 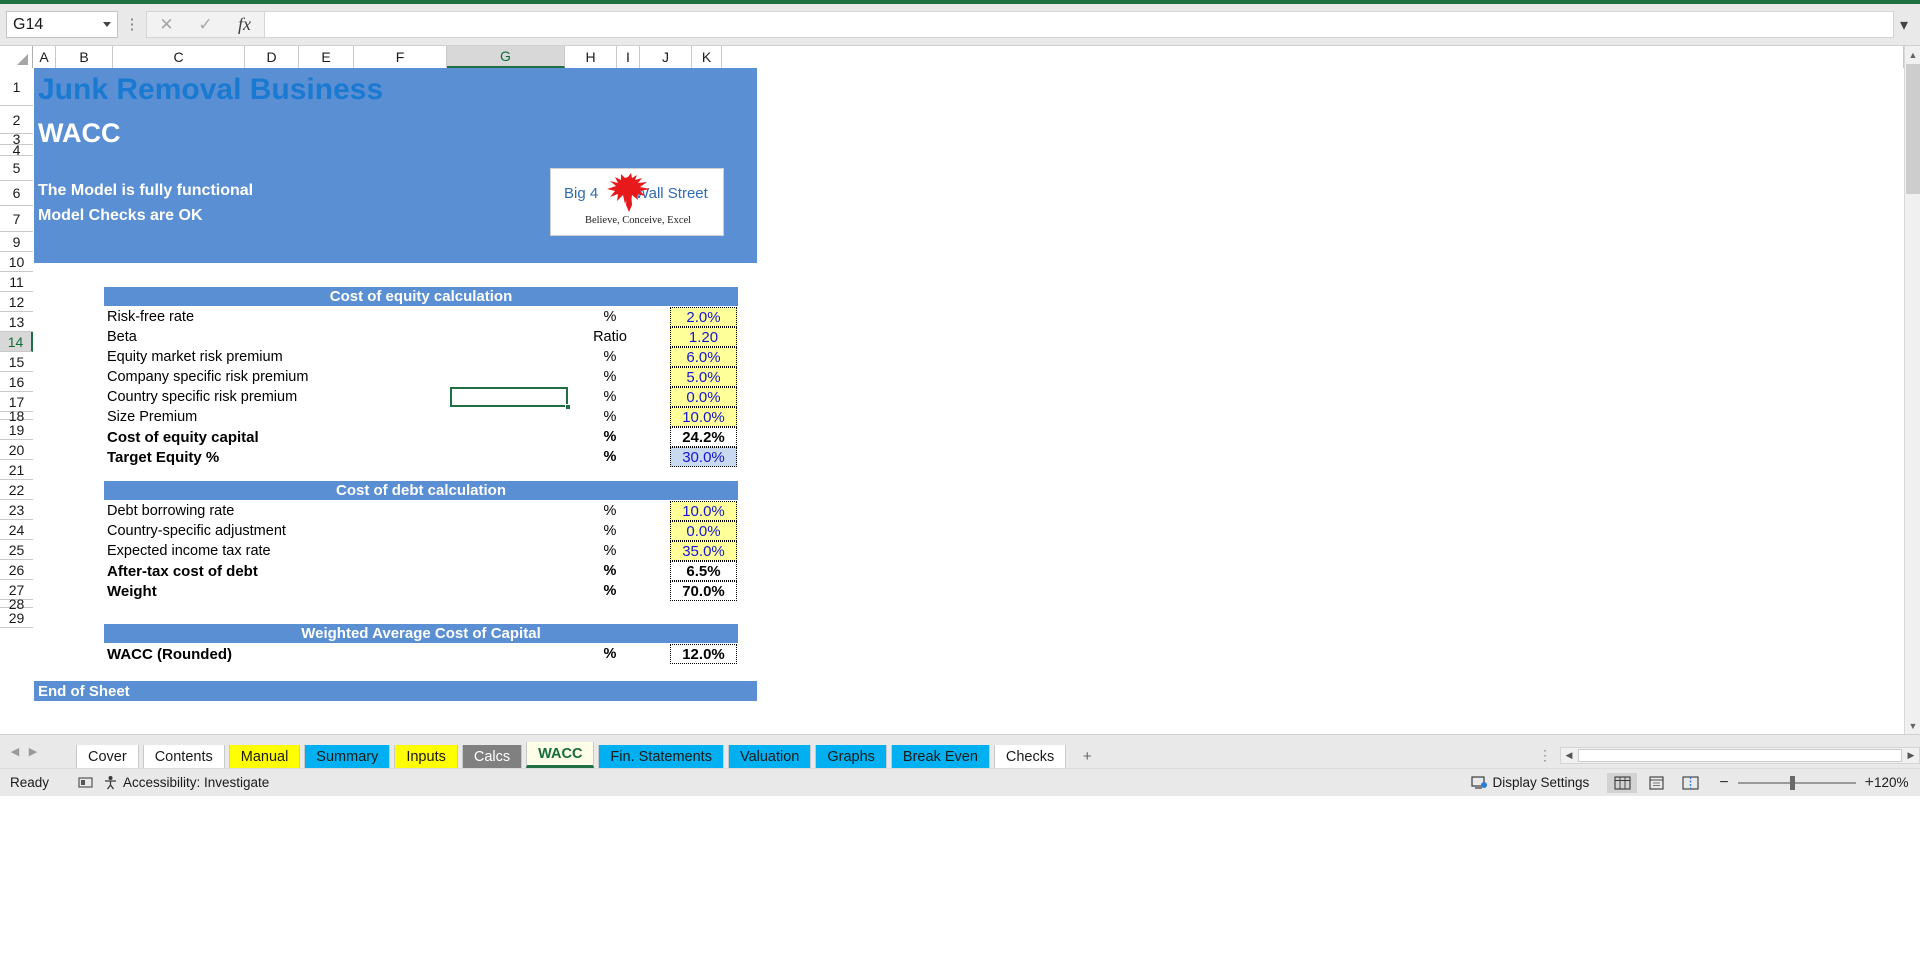 What do you see at coordinates (16, 150) in the screenshot?
I see `row-header-4: 4` at bounding box center [16, 150].